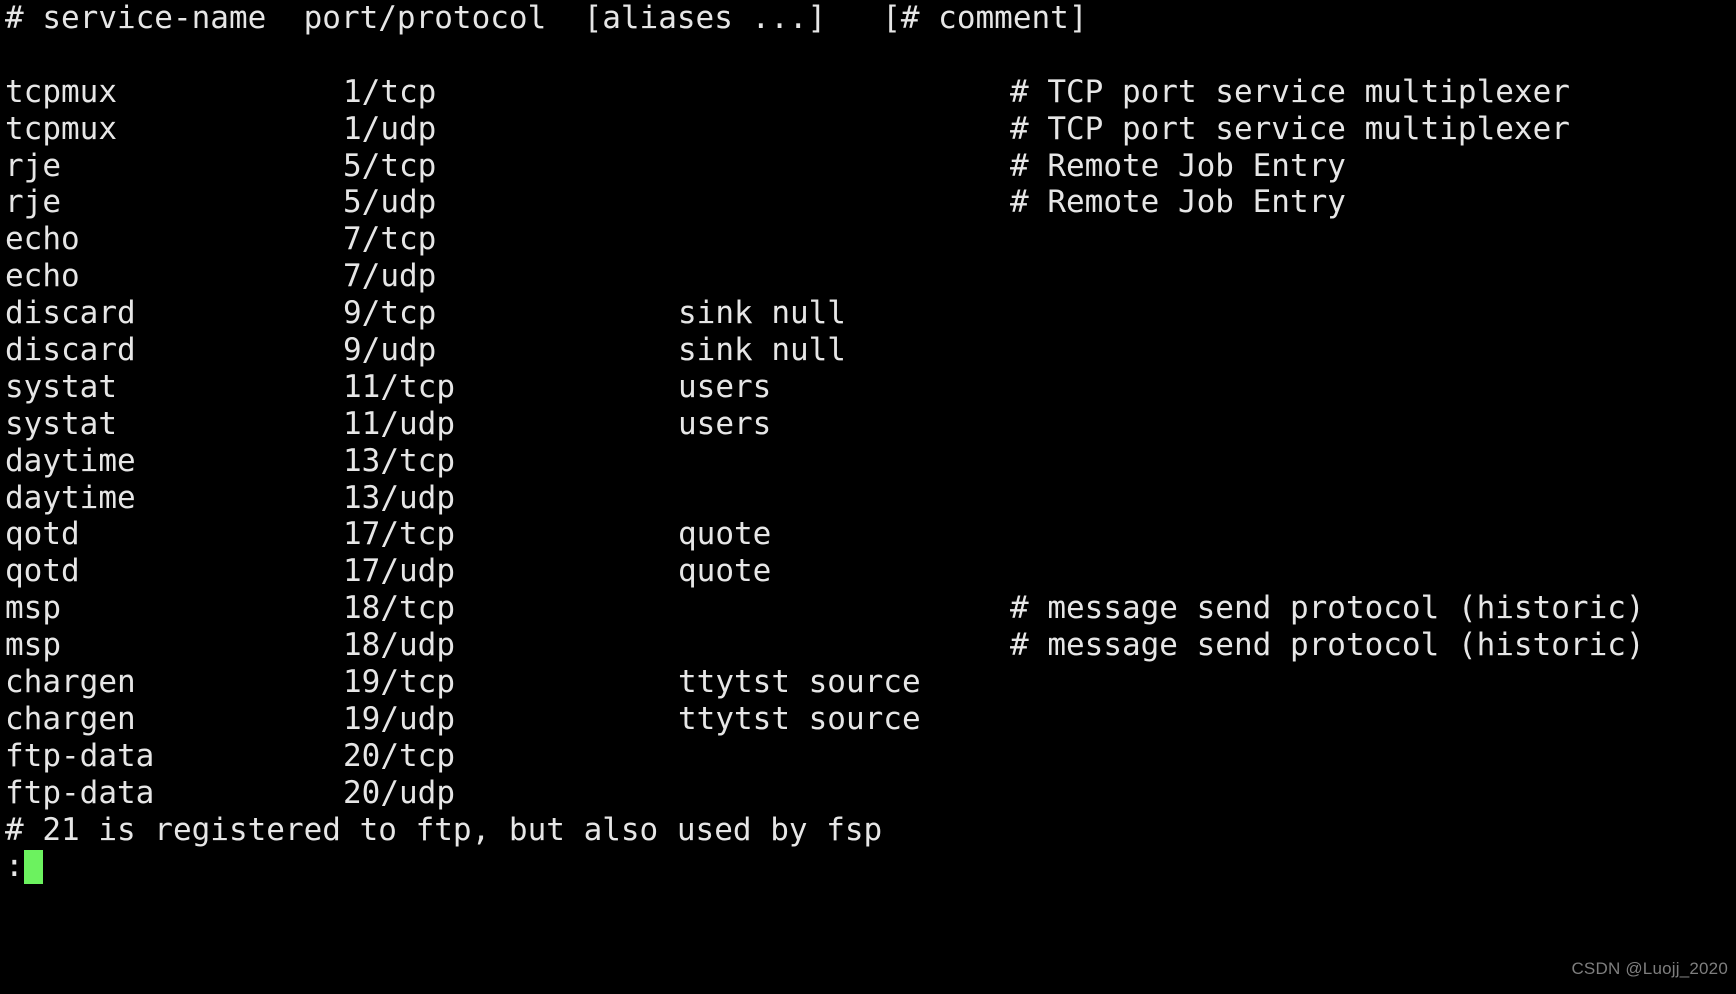  I want to click on service-row: chargen 19/udp ttytst source, so click(868, 719).